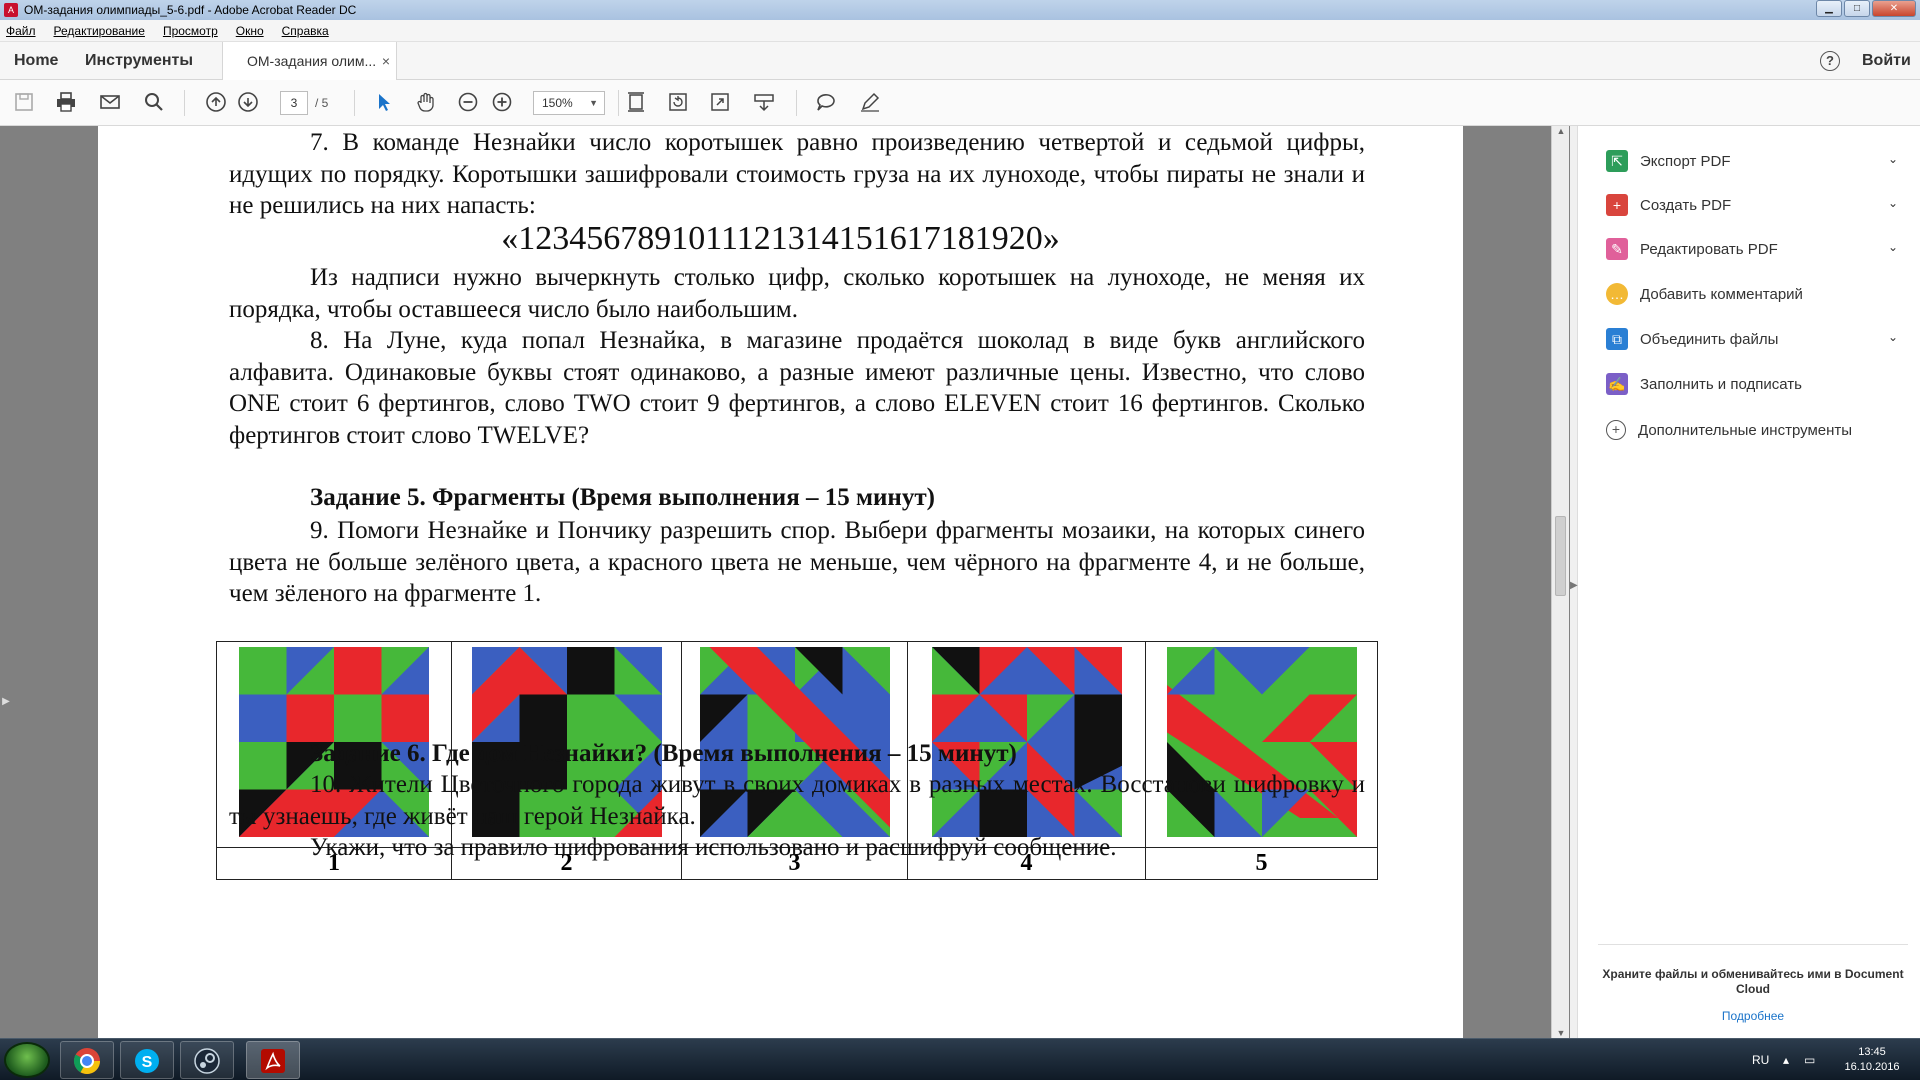 This screenshot has width=1920, height=1089. Describe the element at coordinates (826, 103) in the screenshot. I see `comment-icon` at that location.